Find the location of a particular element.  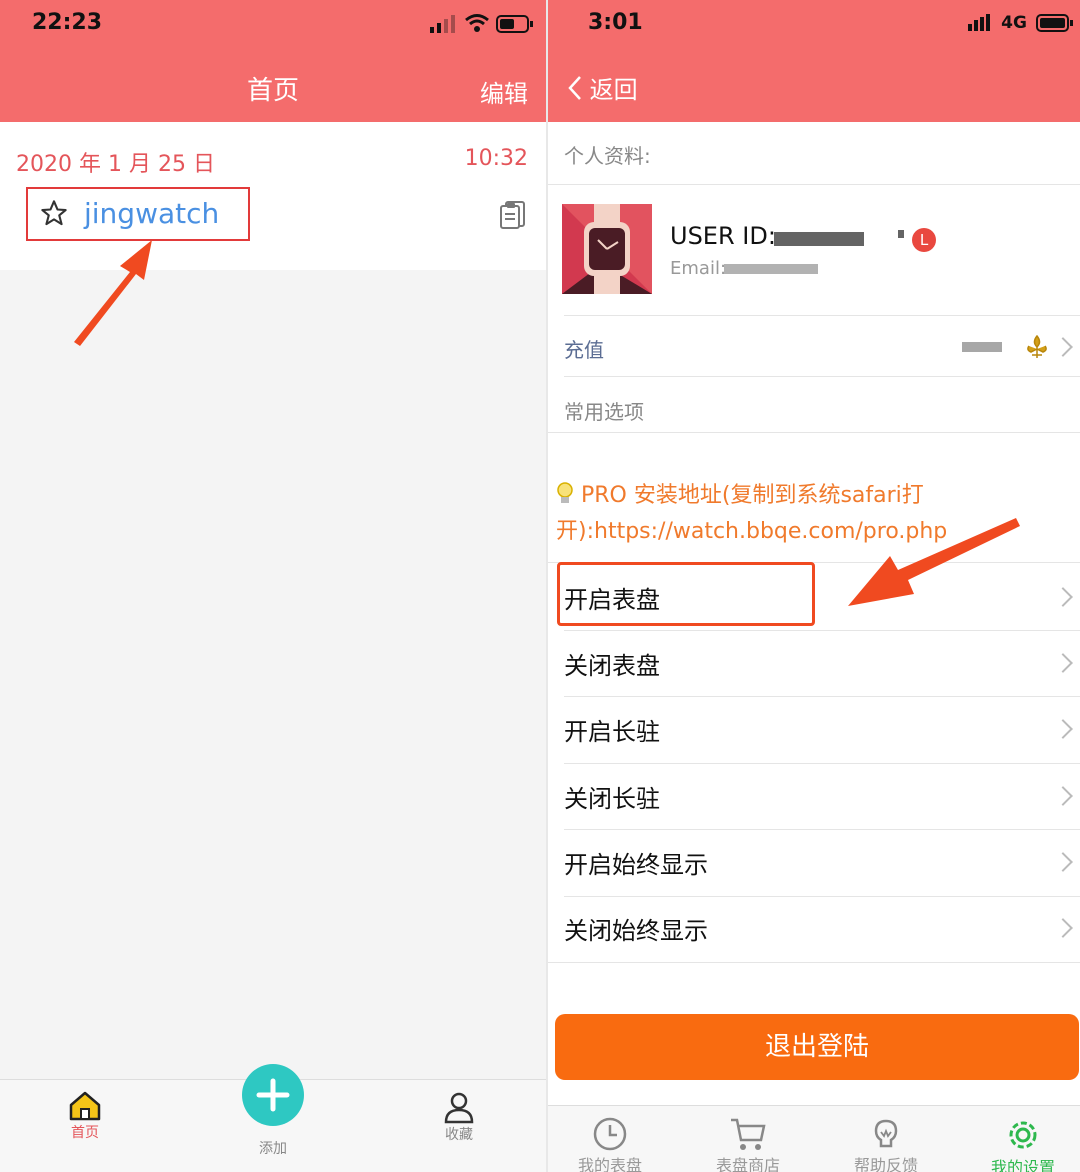

entry-time: 10:32 is located at coordinates (496, 158).